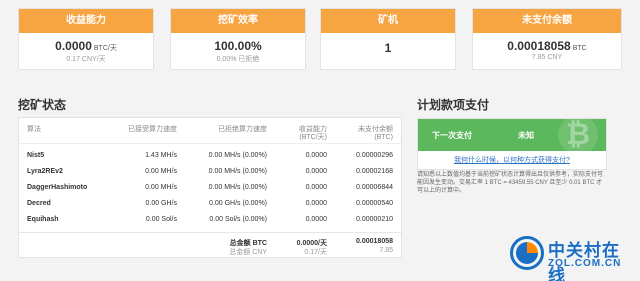 The image size is (640, 281). I want to click on watermark-url: ZOL.COM.CN, so click(585, 263).